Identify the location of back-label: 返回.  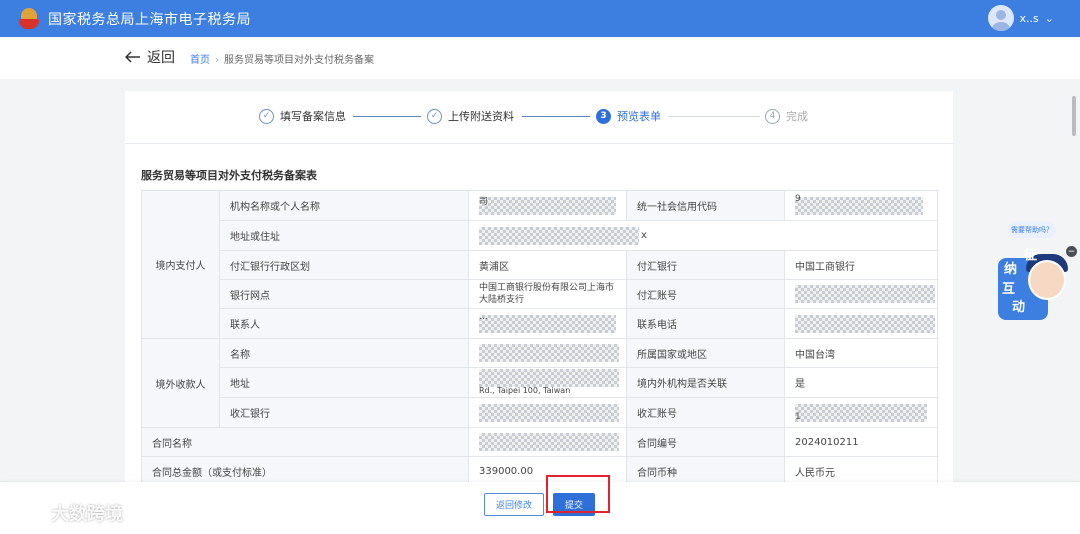
(161, 57).